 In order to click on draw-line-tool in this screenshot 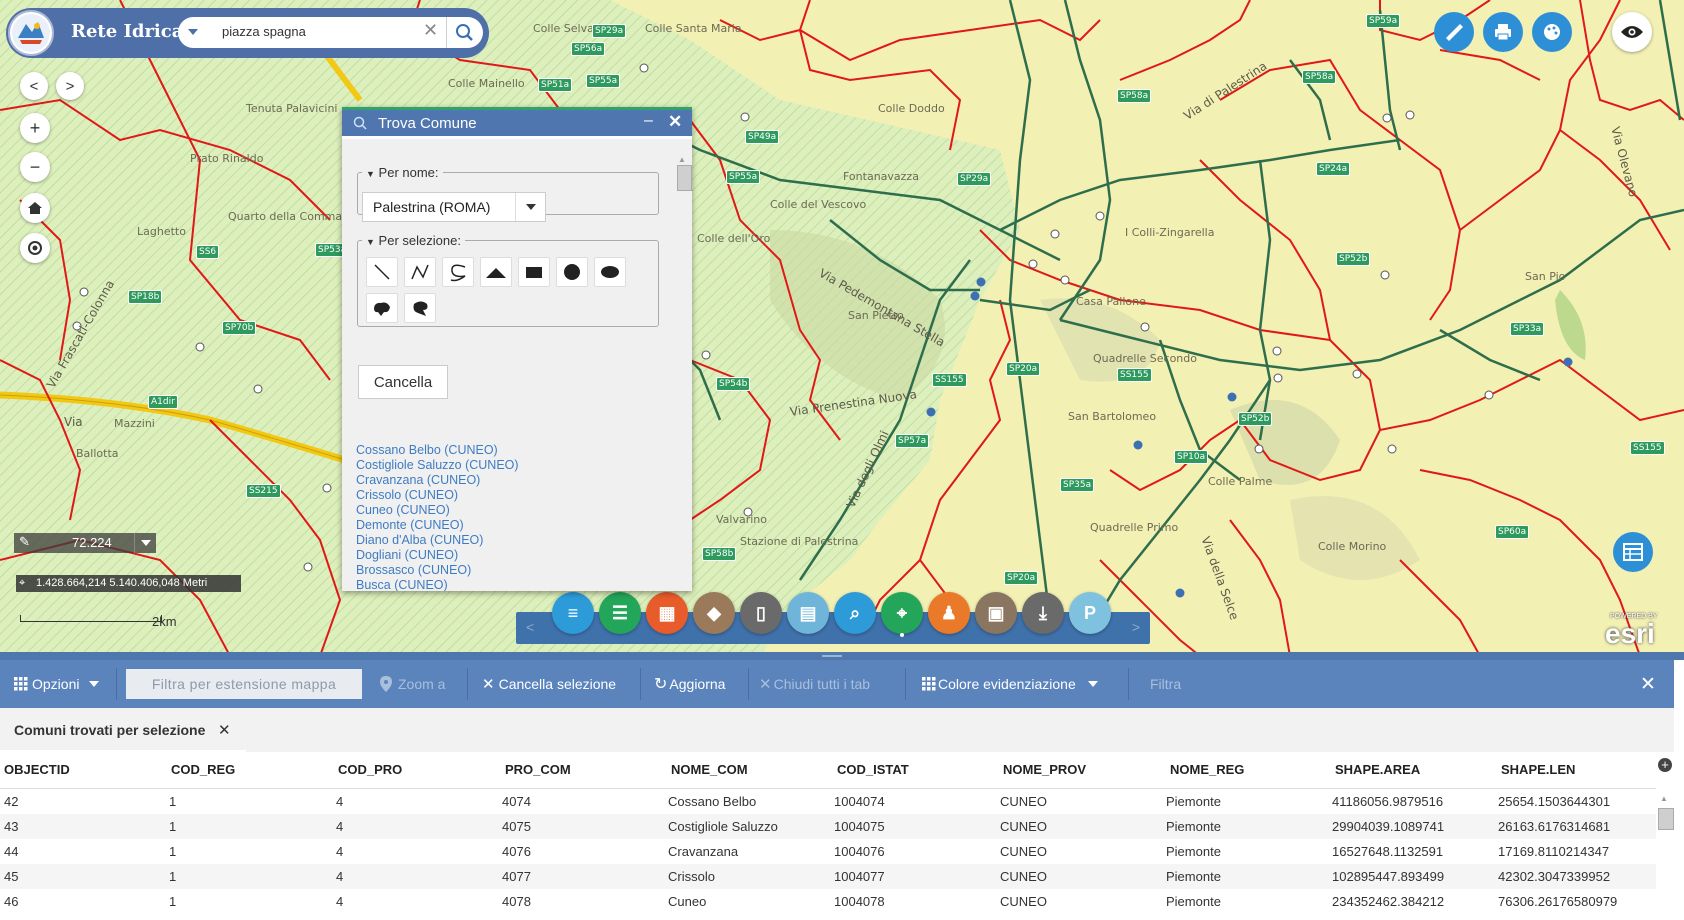, I will do `click(382, 272)`.